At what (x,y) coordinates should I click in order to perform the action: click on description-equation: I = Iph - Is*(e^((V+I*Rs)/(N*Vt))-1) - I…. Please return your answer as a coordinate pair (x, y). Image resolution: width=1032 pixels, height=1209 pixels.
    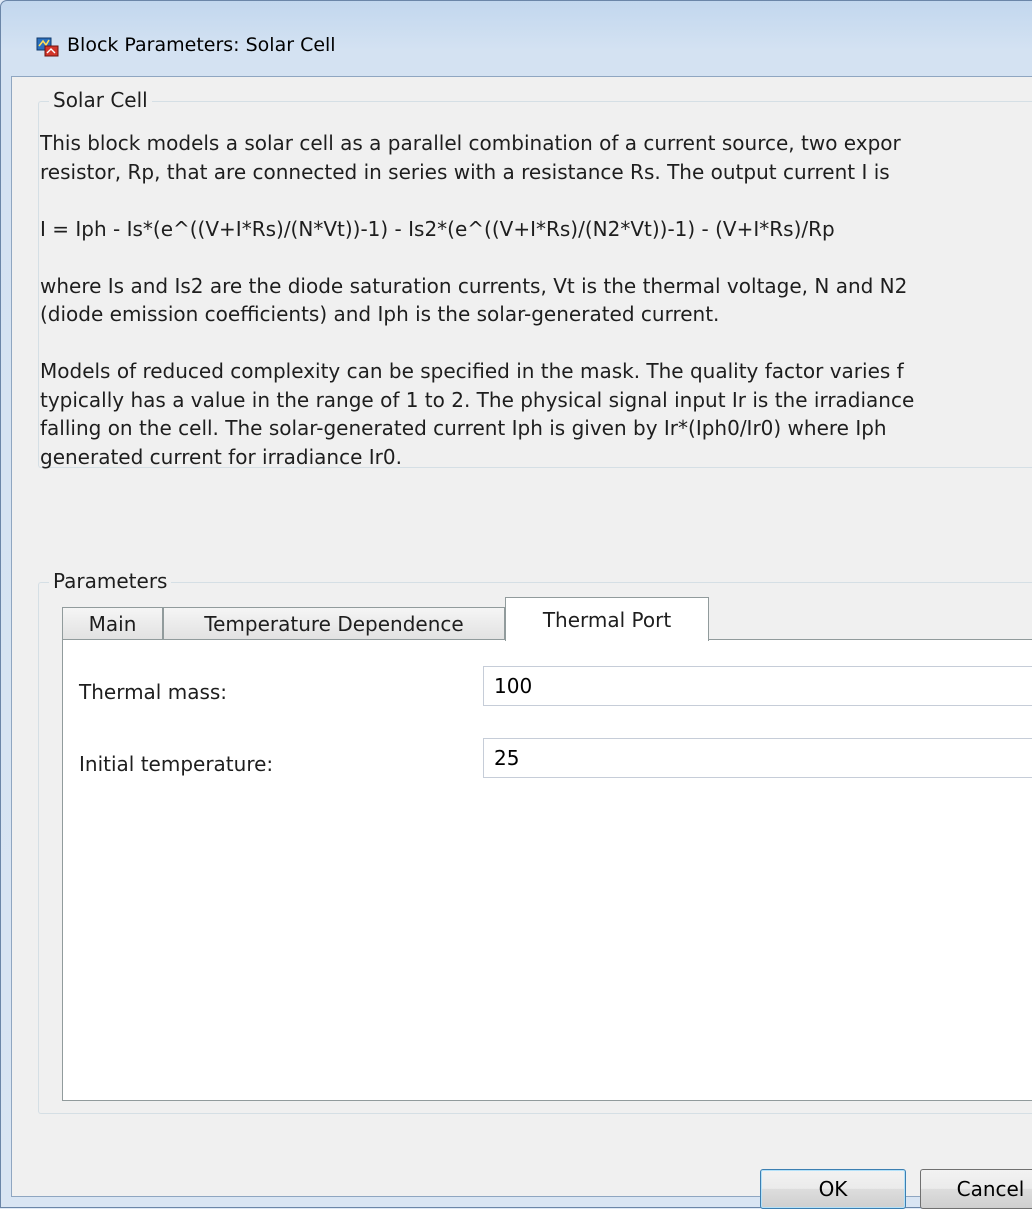
    Looking at the image, I should click on (437, 228).